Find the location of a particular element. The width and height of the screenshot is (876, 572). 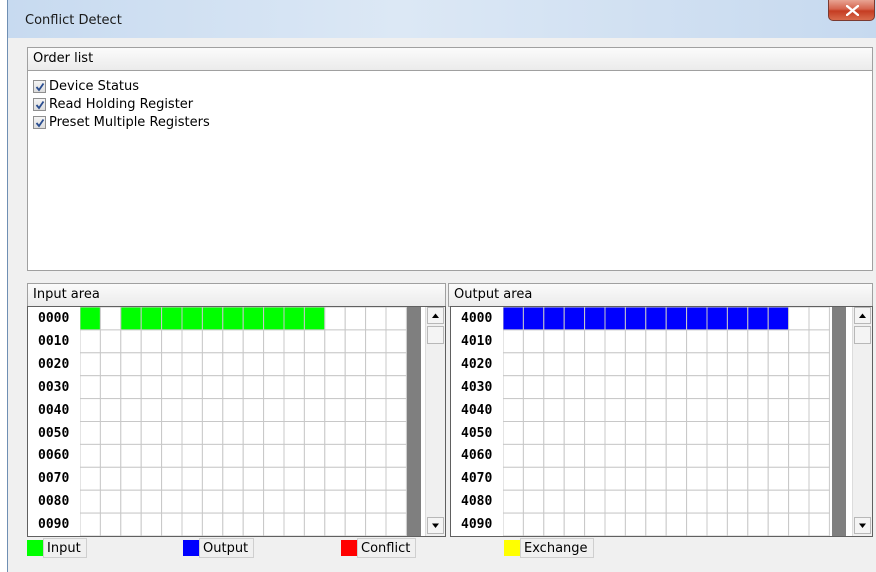

output-cell-grid is located at coordinates (666, 421).